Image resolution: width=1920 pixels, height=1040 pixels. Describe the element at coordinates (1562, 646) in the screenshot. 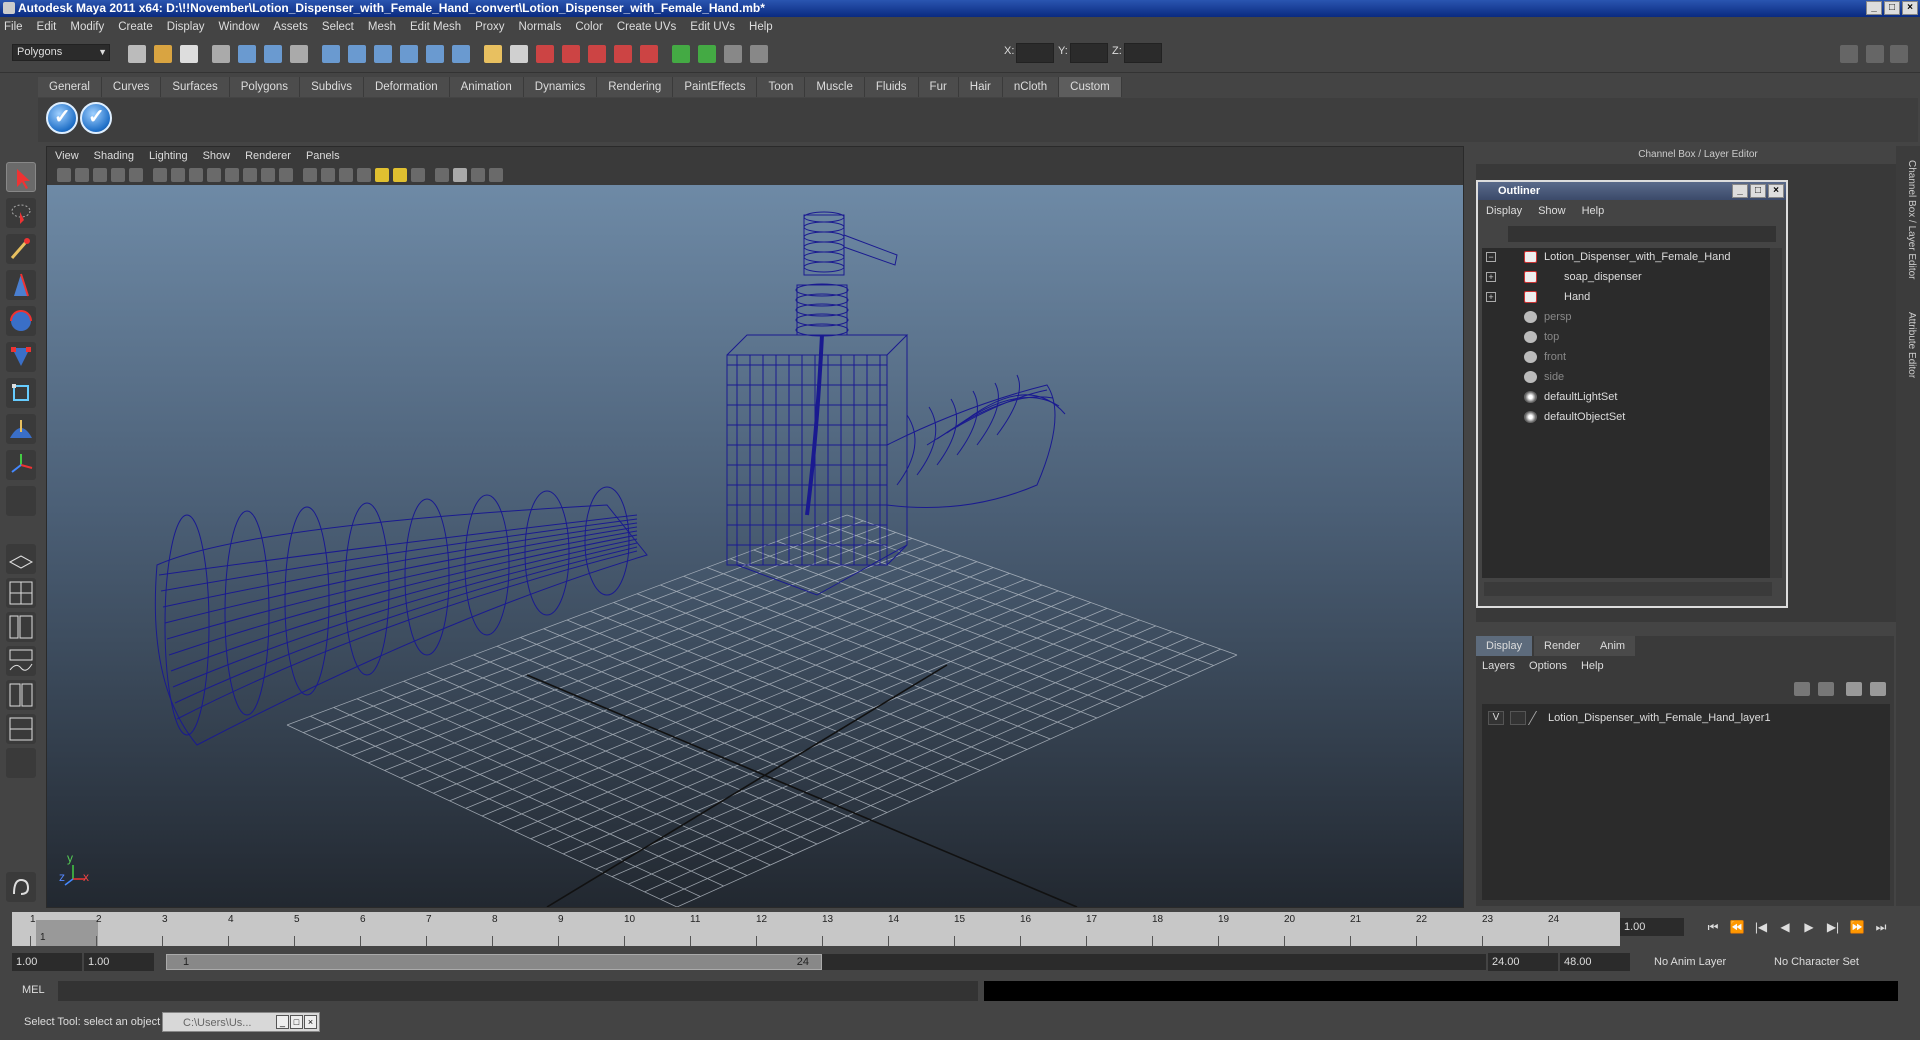

I see `layer-tab-render: Render` at that location.